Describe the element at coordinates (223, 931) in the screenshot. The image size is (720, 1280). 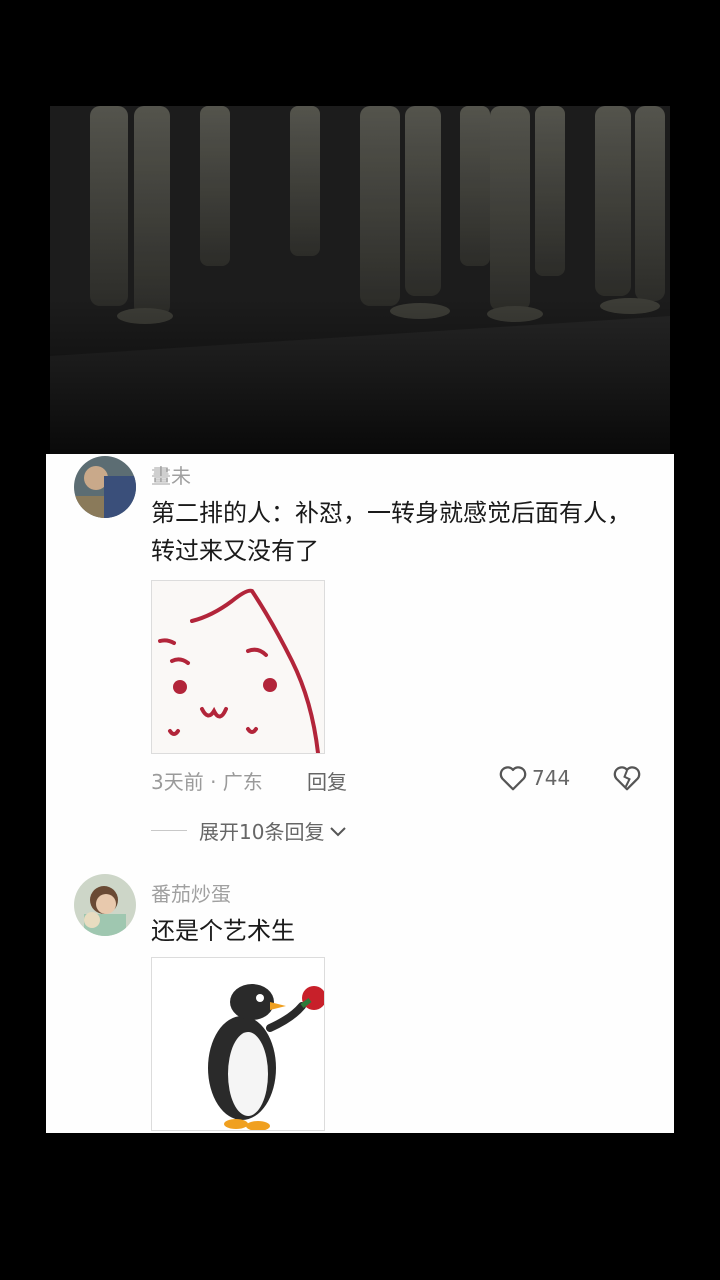
I see `comment-text: 还是个艺术生` at that location.